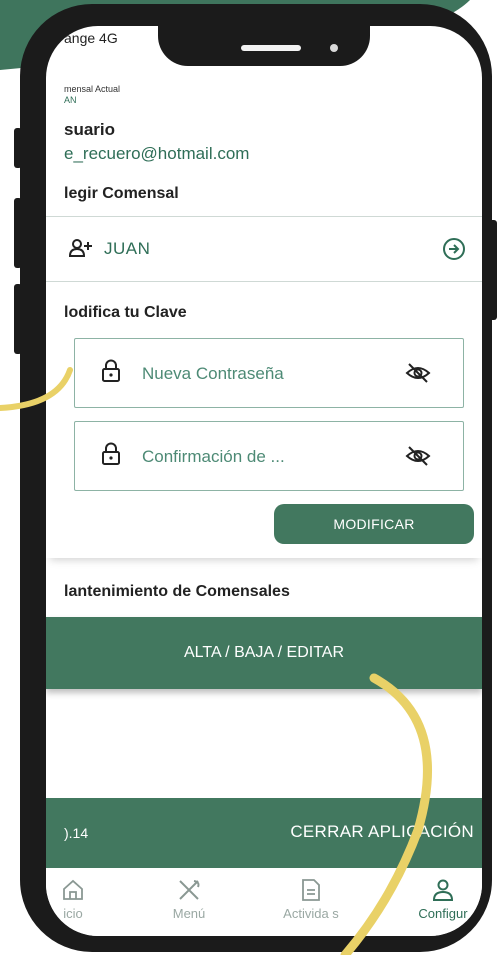  I want to click on new-password-field: Nueva Contraseña, so click(269, 373).